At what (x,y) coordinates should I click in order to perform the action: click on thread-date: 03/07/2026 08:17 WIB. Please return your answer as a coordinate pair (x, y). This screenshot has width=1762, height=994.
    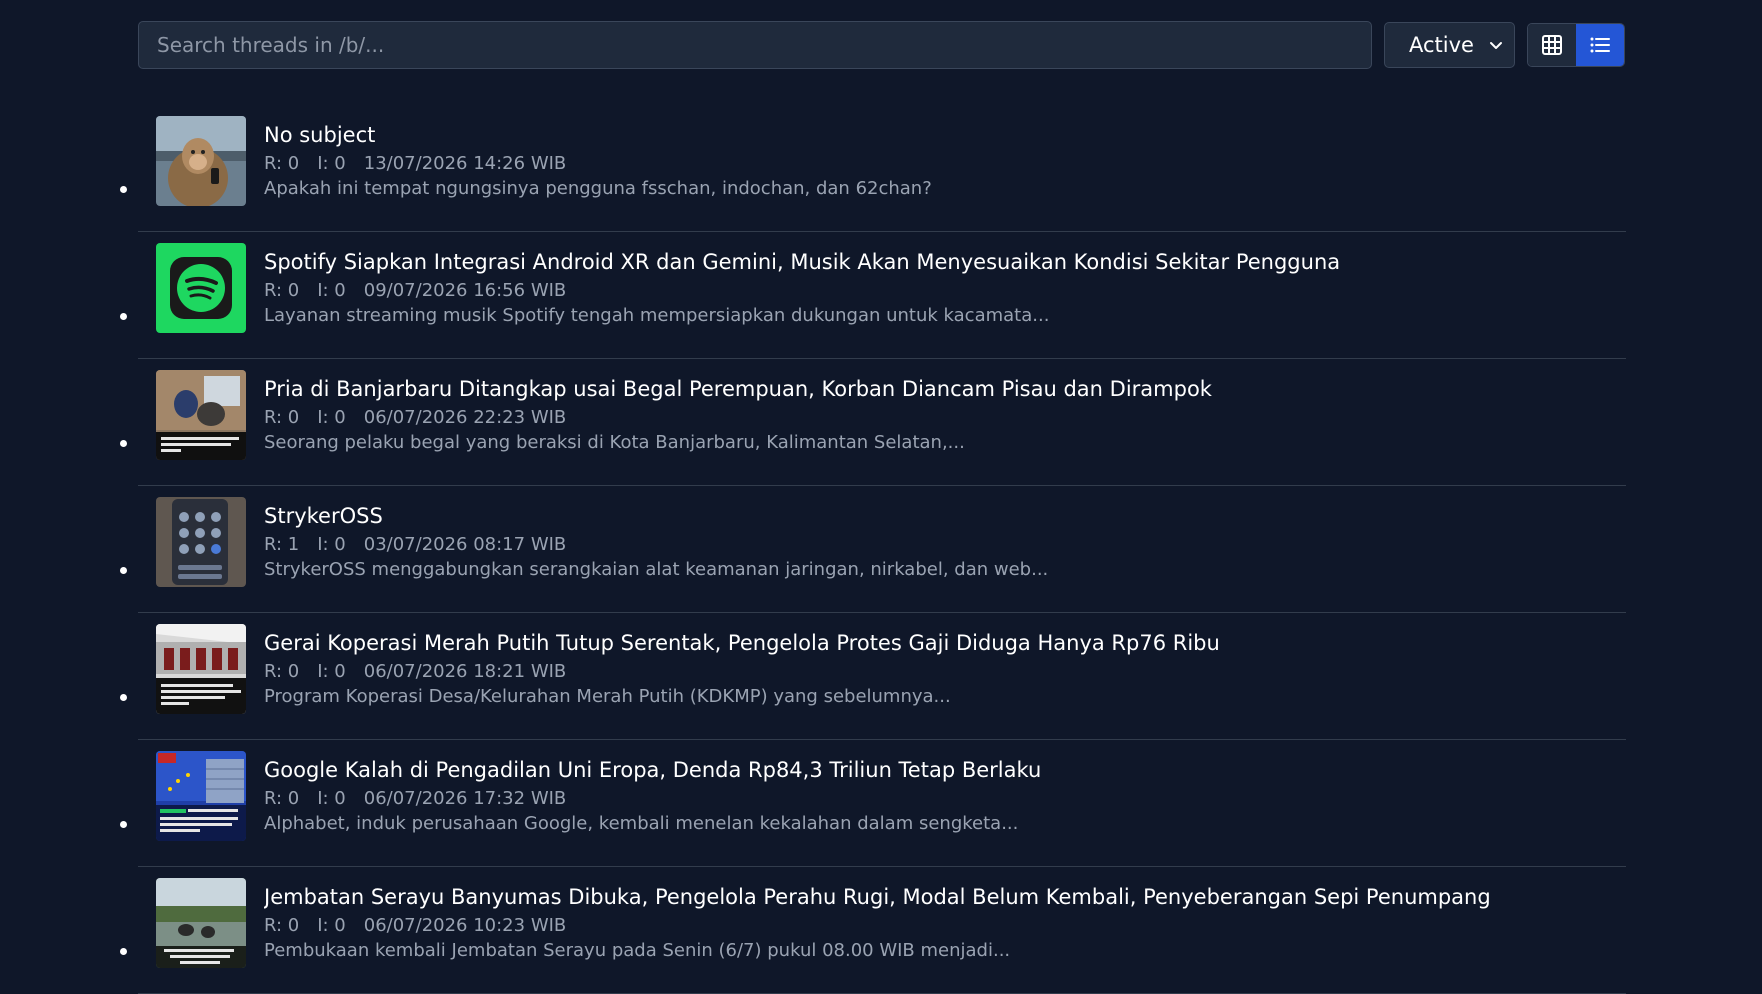
    Looking at the image, I should click on (465, 544).